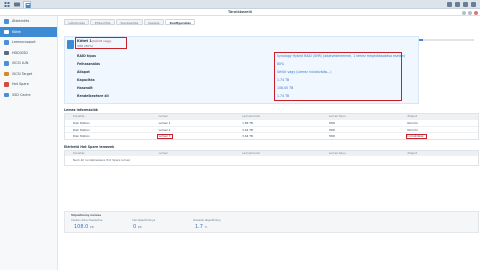 The width and height of the screenshot is (480, 270). Describe the element at coordinates (6, 94) in the screenshot. I see `cache-icon` at that location.